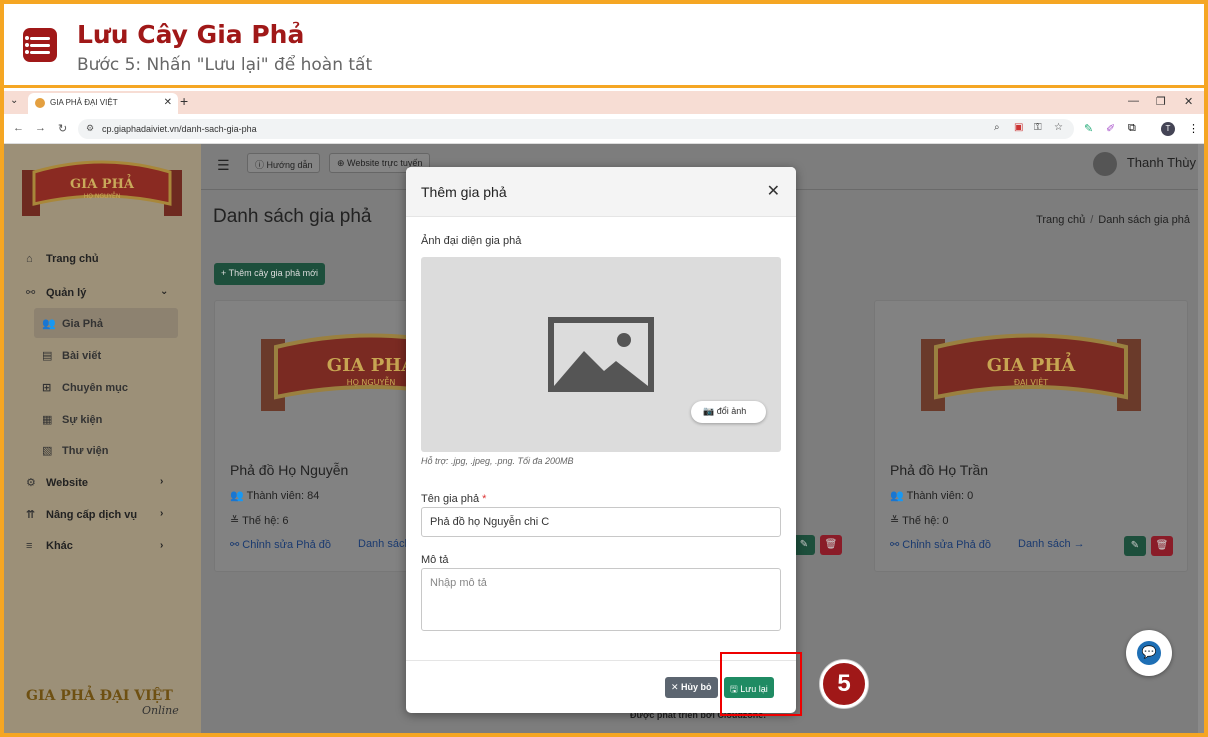  What do you see at coordinates (1051, 544) in the screenshot?
I see `list-link: Danh sách →` at bounding box center [1051, 544].